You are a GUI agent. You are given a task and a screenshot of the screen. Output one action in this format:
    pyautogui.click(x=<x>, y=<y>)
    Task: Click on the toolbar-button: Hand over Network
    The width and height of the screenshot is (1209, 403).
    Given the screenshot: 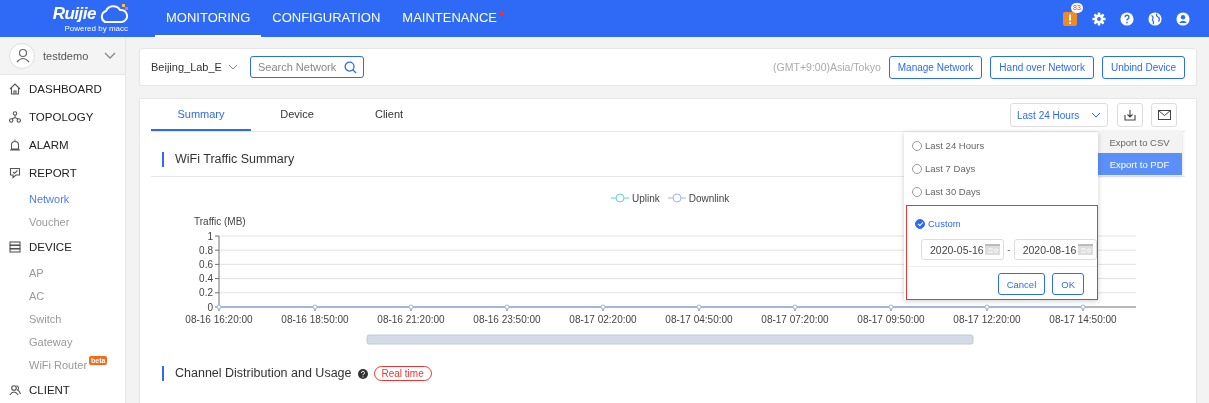 What is the action you would take?
    pyautogui.click(x=1042, y=67)
    